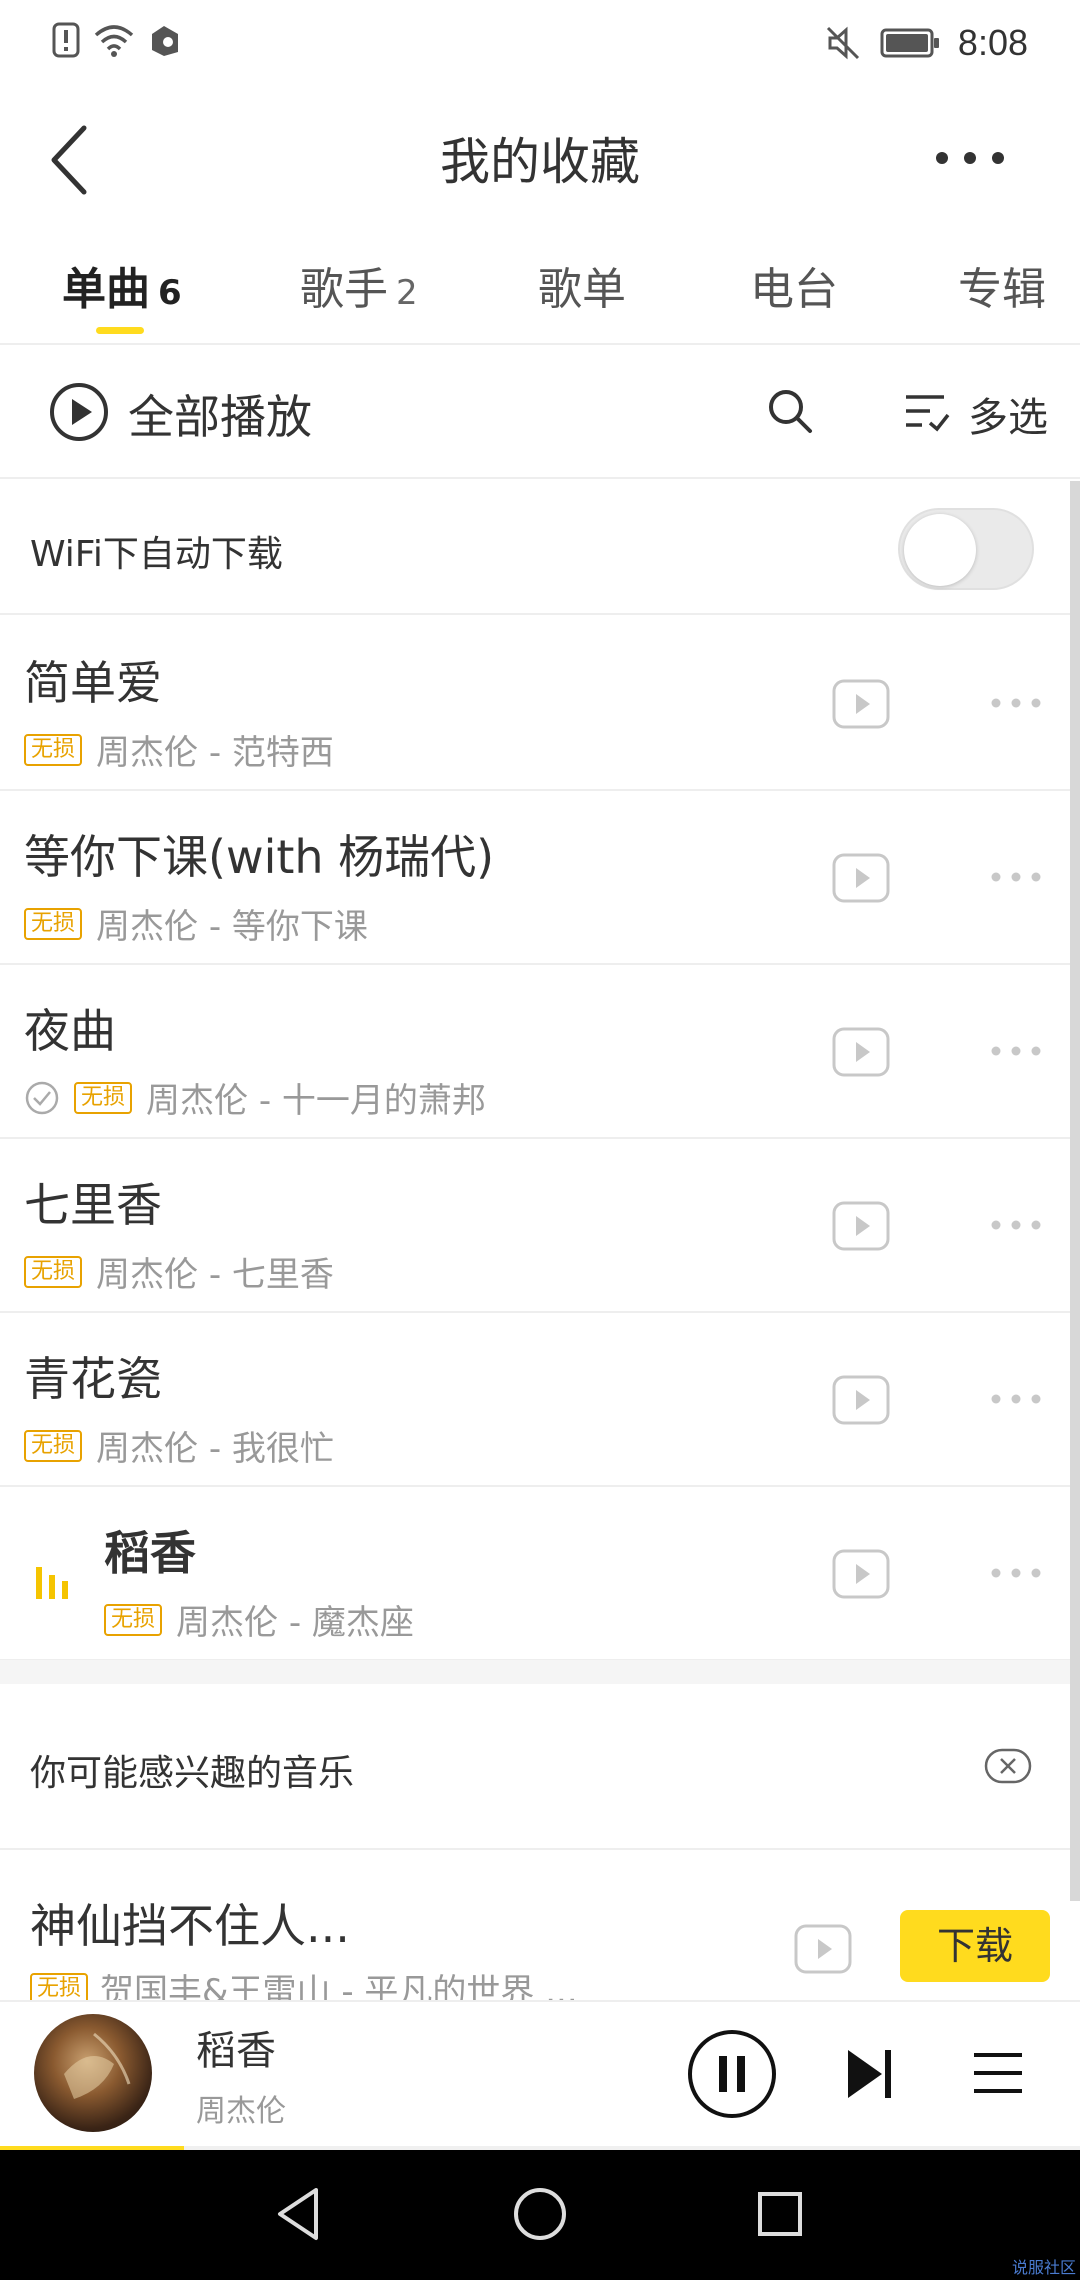 The image size is (1080, 2280). Describe the element at coordinates (970, 158) in the screenshot. I see `more-dots-icon` at that location.